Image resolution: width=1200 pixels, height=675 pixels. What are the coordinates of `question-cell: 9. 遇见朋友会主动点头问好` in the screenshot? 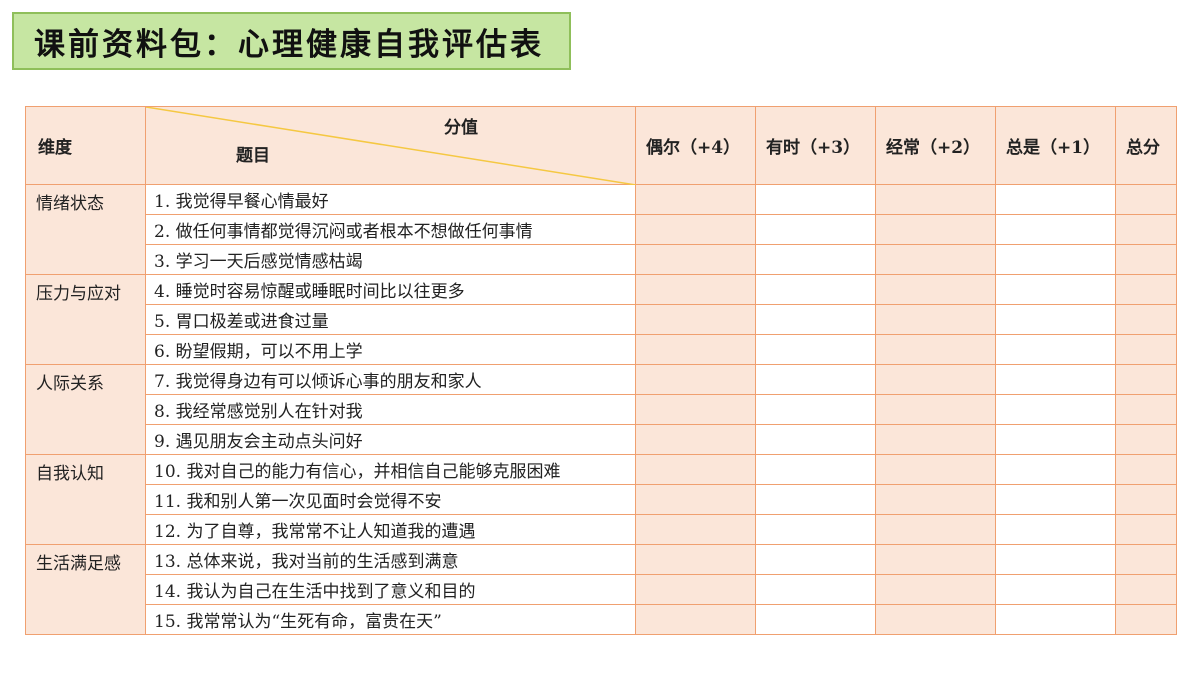 It's located at (390, 439).